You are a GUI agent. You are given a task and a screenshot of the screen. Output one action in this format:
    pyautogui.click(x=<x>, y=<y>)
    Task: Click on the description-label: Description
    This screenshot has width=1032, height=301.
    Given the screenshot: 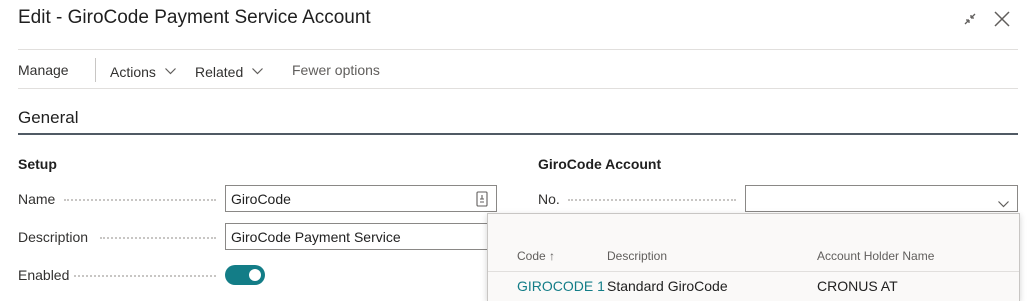 What is the action you would take?
    pyautogui.click(x=53, y=237)
    